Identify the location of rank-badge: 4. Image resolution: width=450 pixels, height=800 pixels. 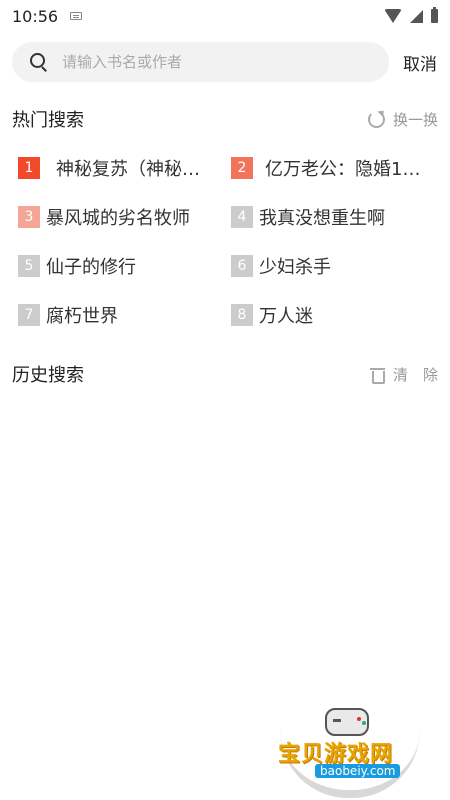
(242, 217).